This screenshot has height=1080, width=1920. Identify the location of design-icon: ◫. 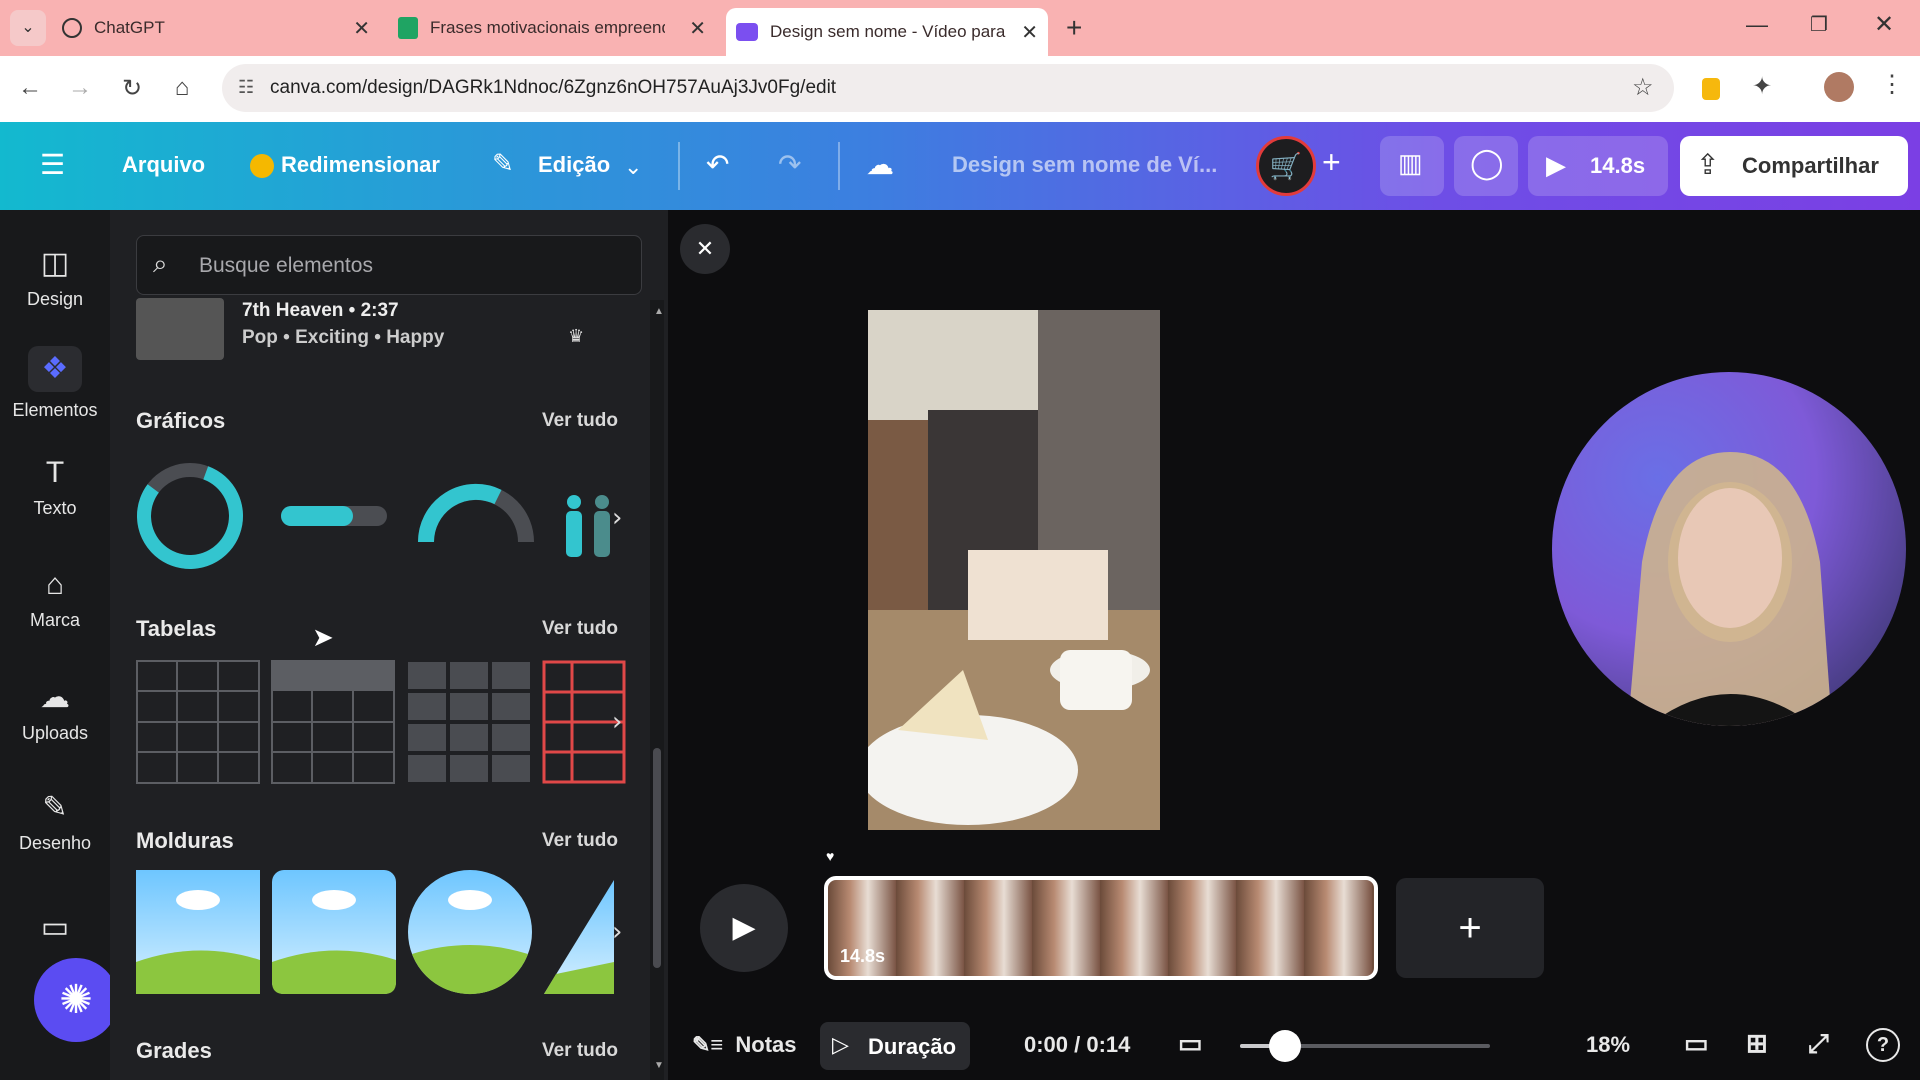
(55, 263).